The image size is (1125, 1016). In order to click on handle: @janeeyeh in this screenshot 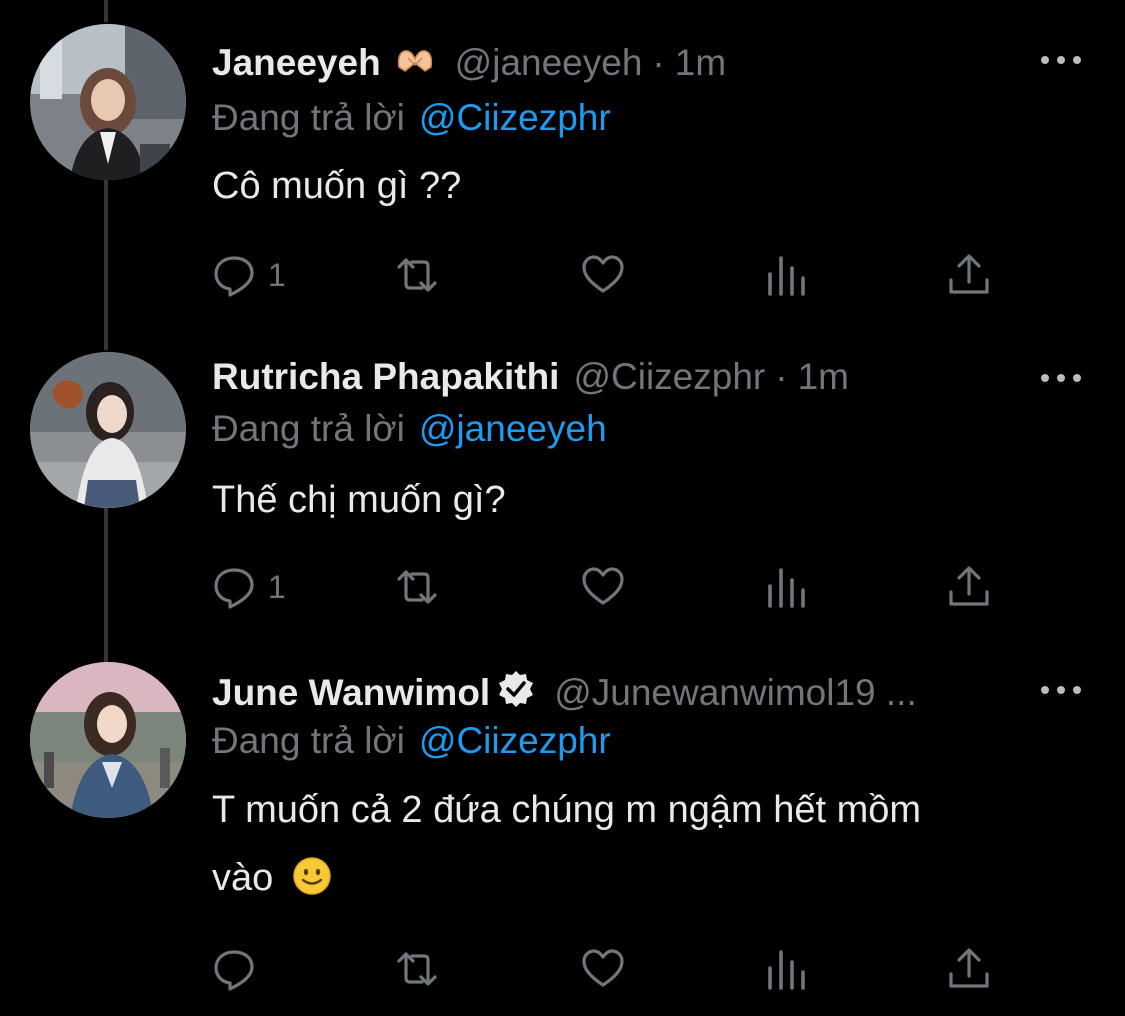, I will do `click(549, 63)`.